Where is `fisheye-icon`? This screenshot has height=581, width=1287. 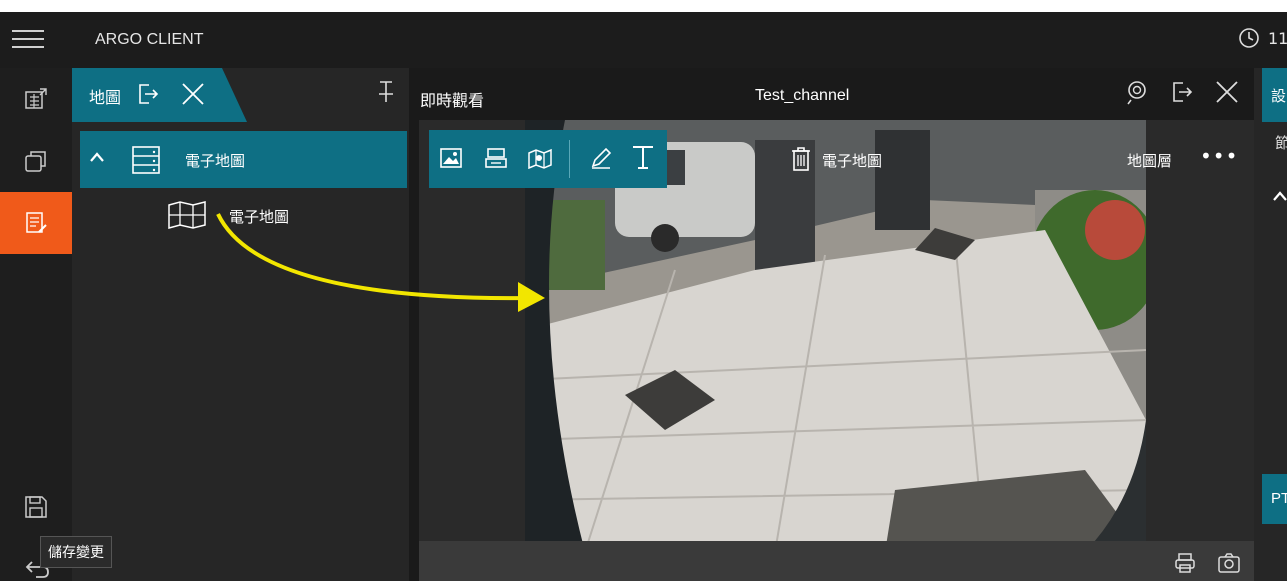 fisheye-icon is located at coordinates (1138, 93).